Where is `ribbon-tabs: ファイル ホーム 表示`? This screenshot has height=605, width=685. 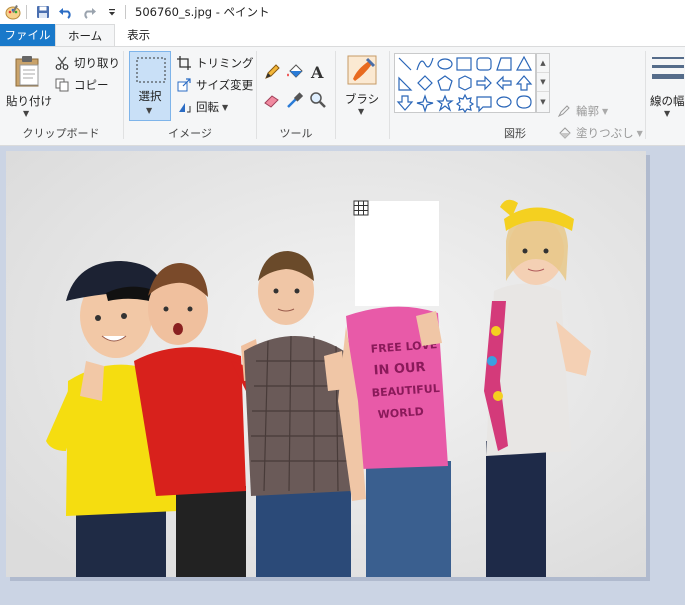 ribbon-tabs: ファイル ホーム 表示 is located at coordinates (342, 35).